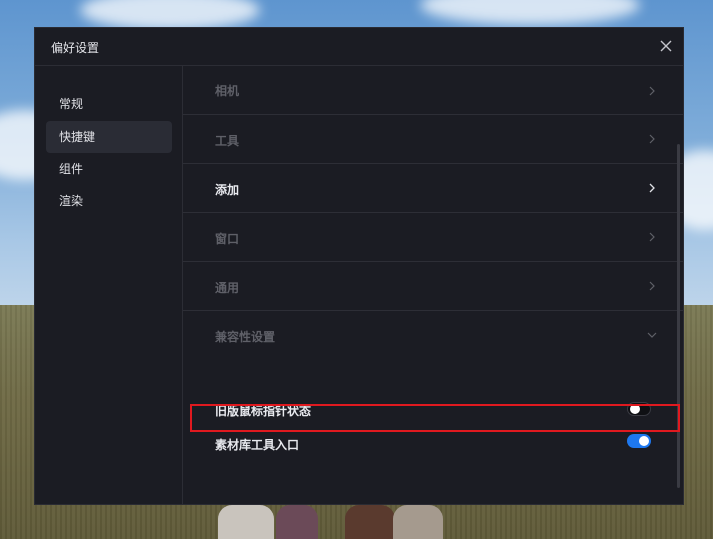 The height and width of the screenshot is (539, 713). I want to click on toggle-label: 旧版鼠标指针状态, so click(263, 411).